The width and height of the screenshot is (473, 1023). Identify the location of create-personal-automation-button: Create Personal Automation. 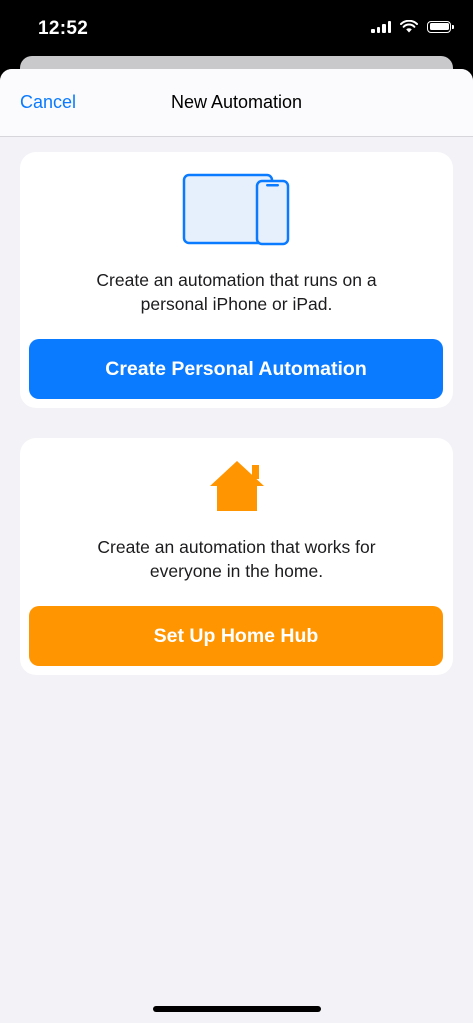
(236, 369).